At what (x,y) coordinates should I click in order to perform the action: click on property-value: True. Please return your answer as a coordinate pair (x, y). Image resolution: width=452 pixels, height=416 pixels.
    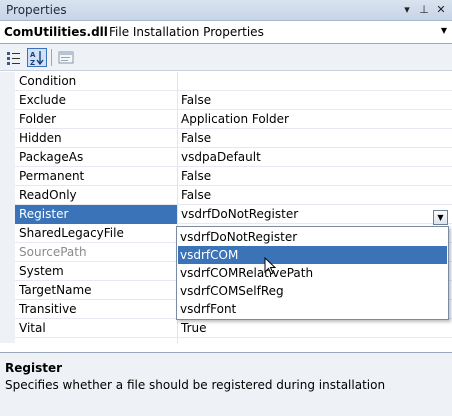
    Looking at the image, I should click on (194, 328).